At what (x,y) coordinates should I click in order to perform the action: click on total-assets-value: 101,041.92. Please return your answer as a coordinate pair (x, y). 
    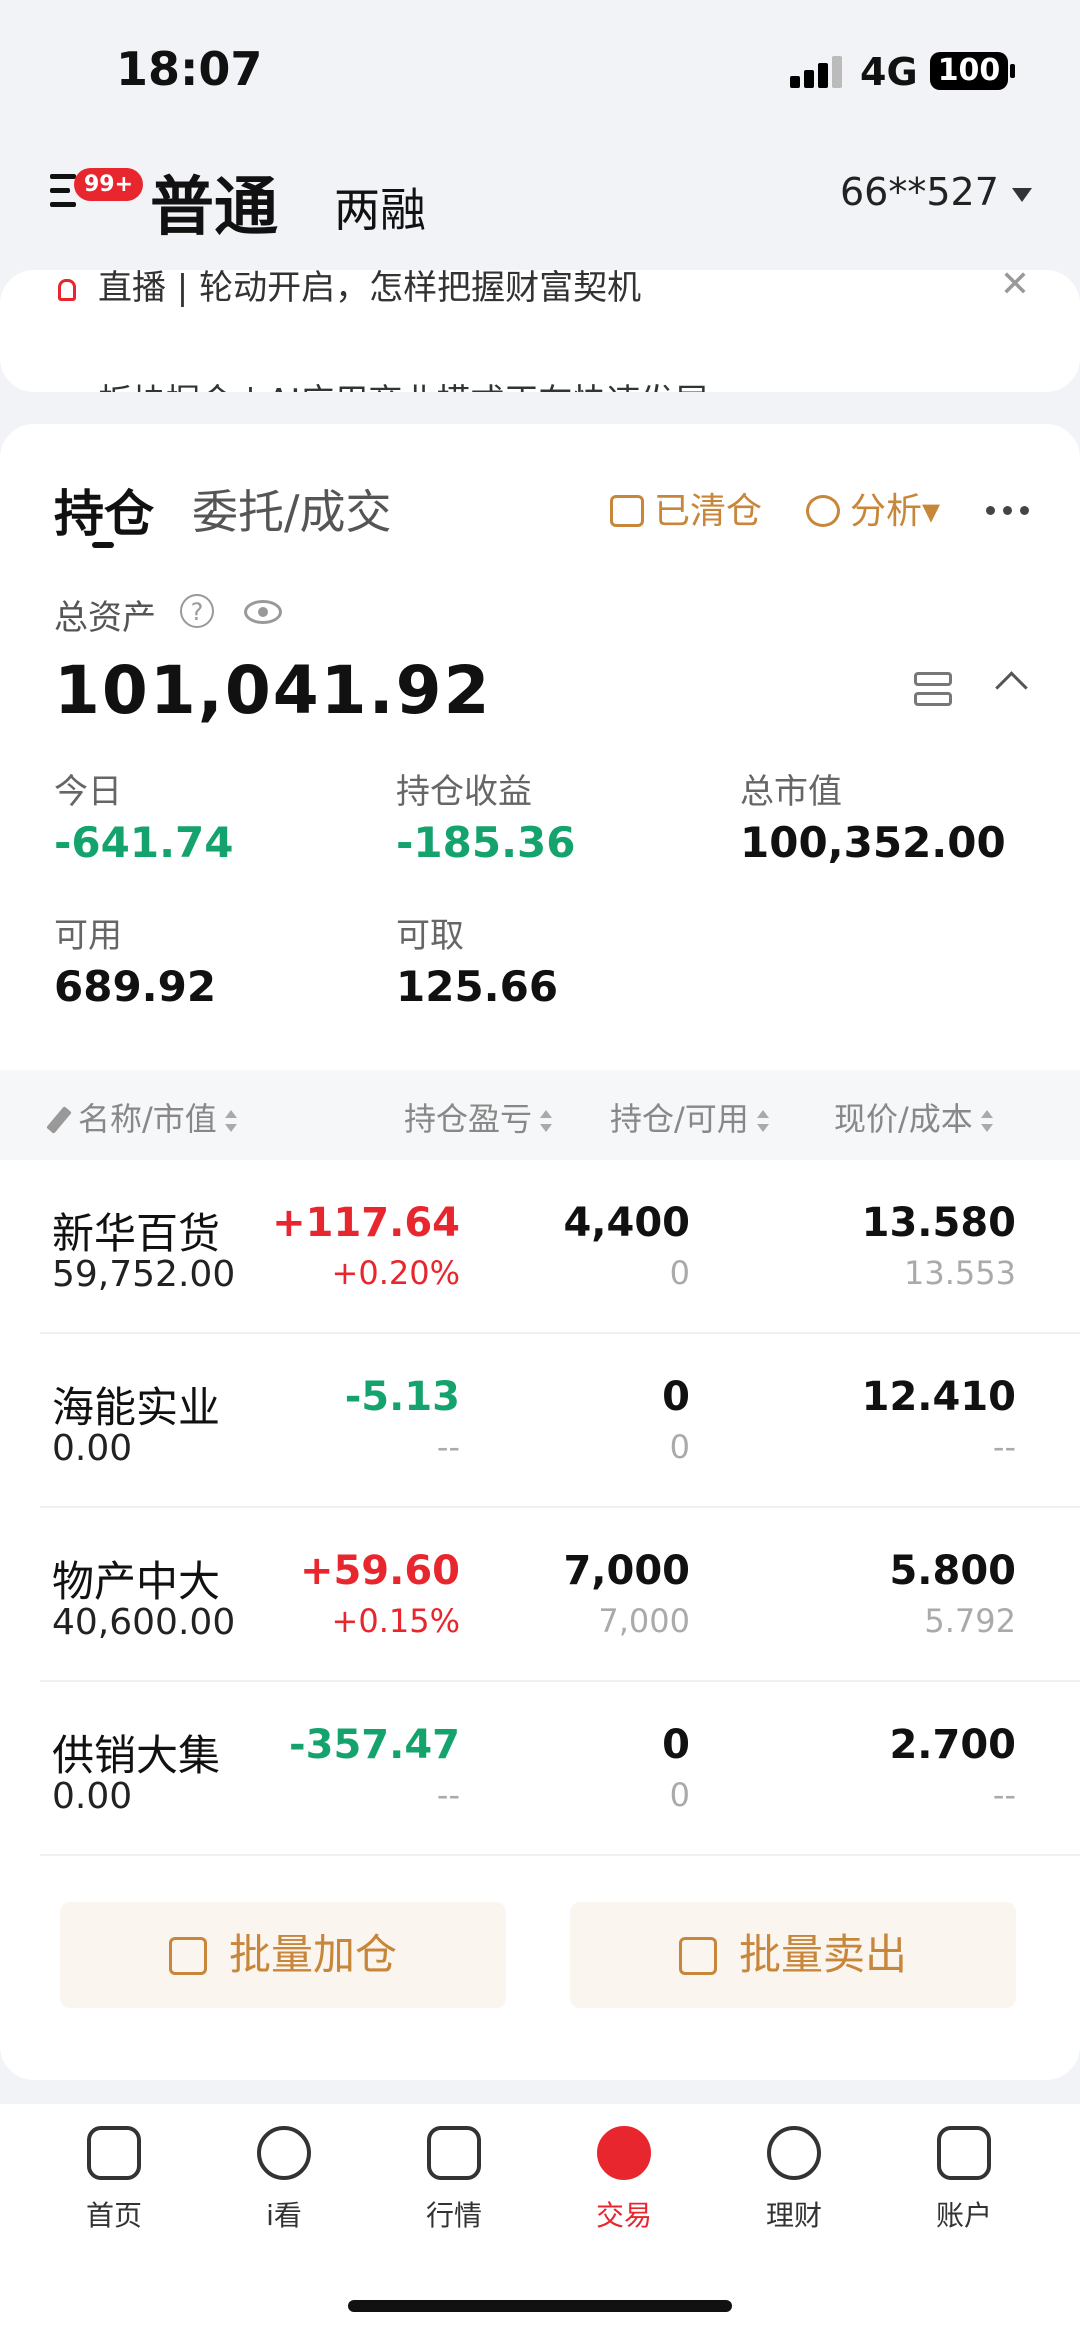
    Looking at the image, I should click on (273, 690).